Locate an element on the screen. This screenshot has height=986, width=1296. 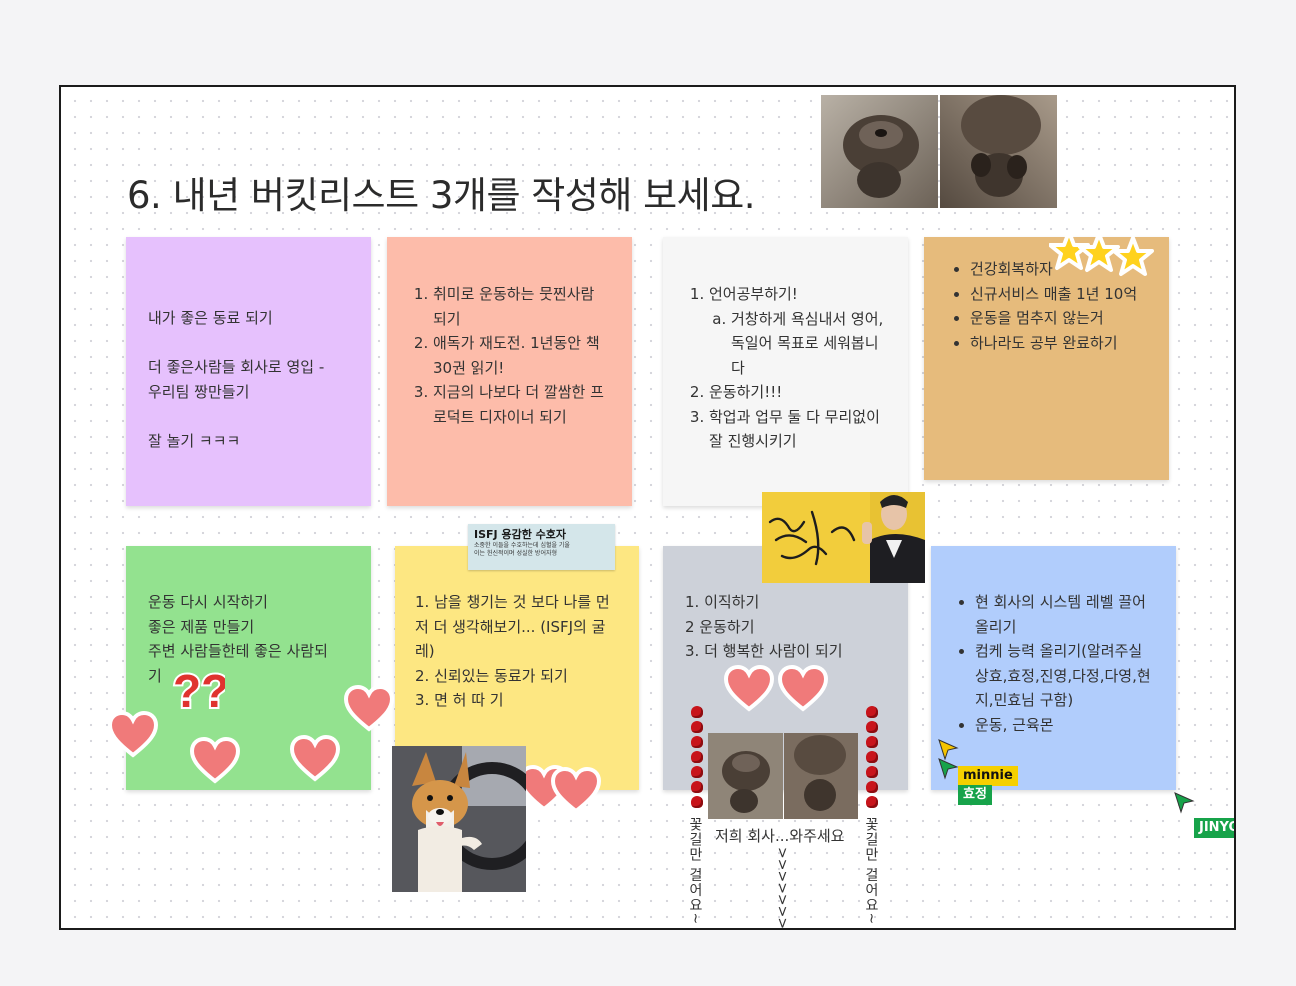
list-item: 학업과 업무 둘 다 무리없이 잘 진행시키기 is located at coordinates (797, 429).